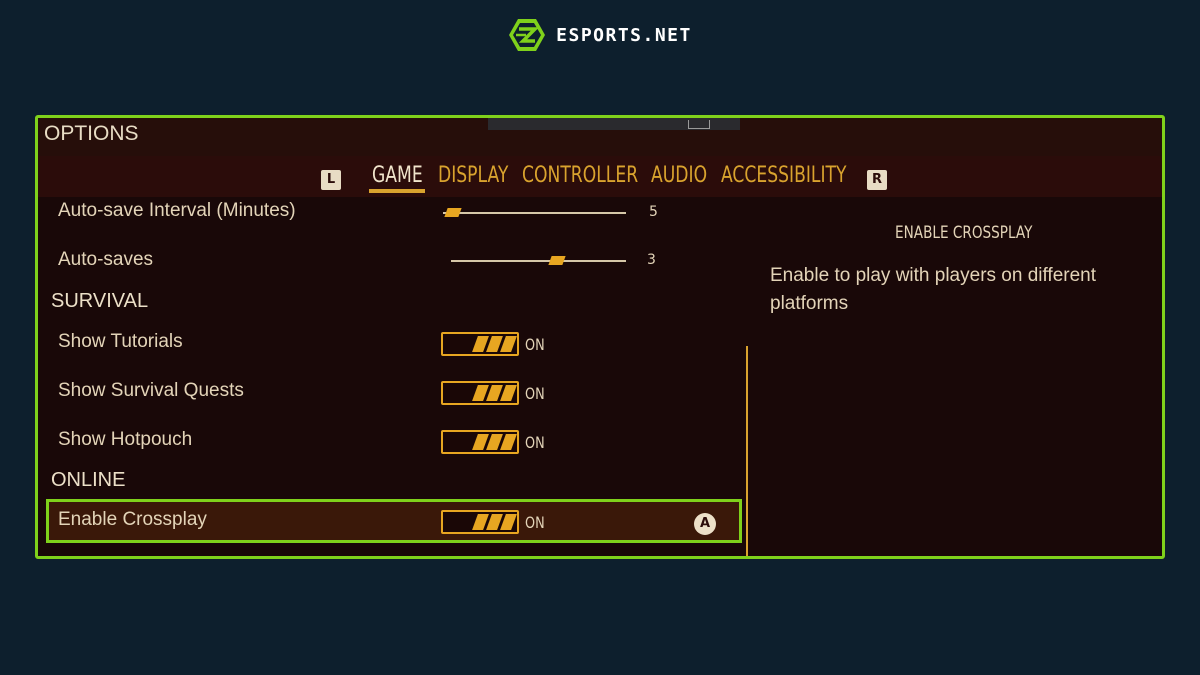  Describe the element at coordinates (106, 259) in the screenshot. I see `autosaves-label: Auto-saves` at that location.